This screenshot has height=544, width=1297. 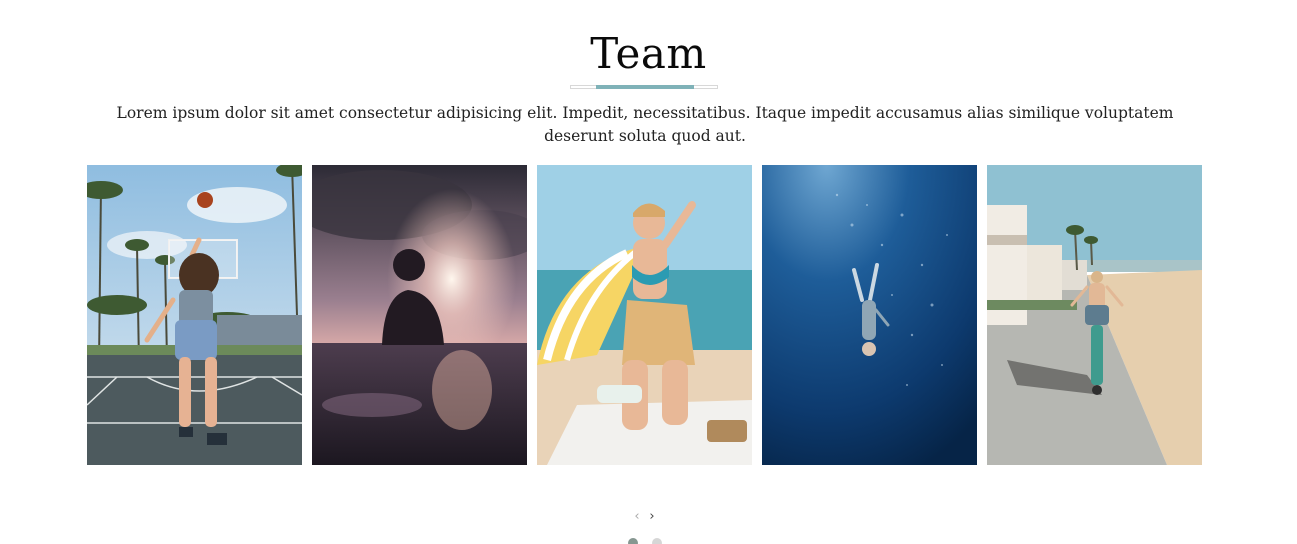 I want to click on beach-cyclist-photo-icon, so click(x=1094, y=315).